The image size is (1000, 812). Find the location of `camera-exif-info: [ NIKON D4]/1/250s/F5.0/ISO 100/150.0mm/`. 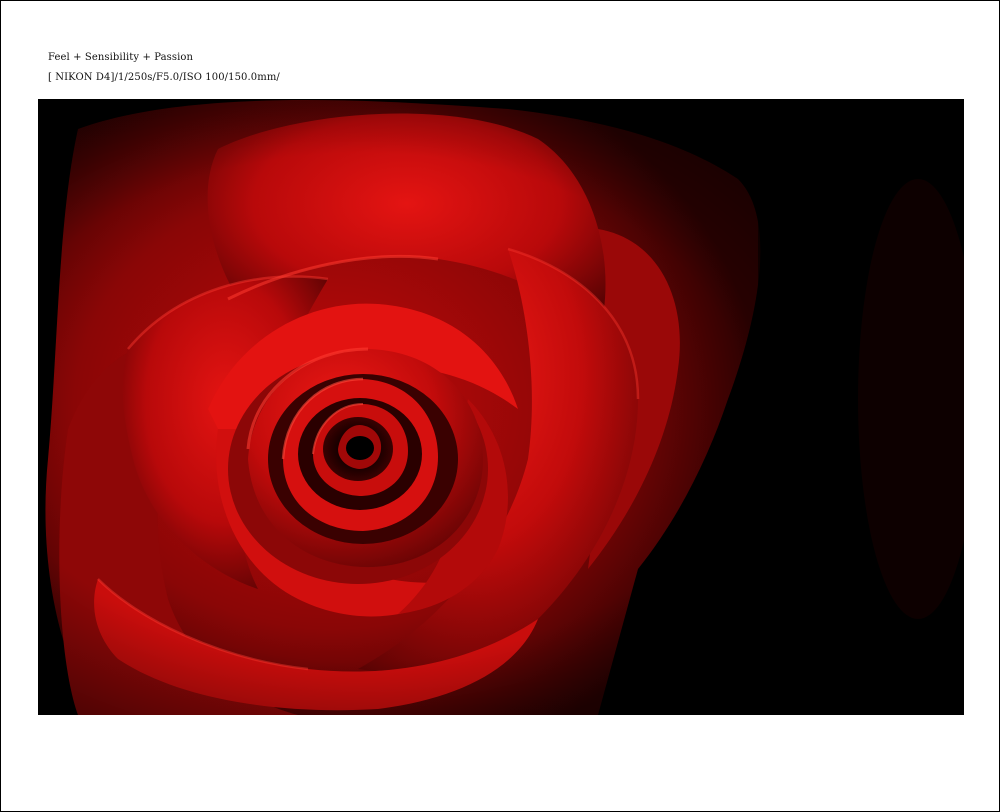

camera-exif-info: [ NIKON D4]/1/250s/F5.0/ISO 100/150.0mm/ is located at coordinates (164, 77).